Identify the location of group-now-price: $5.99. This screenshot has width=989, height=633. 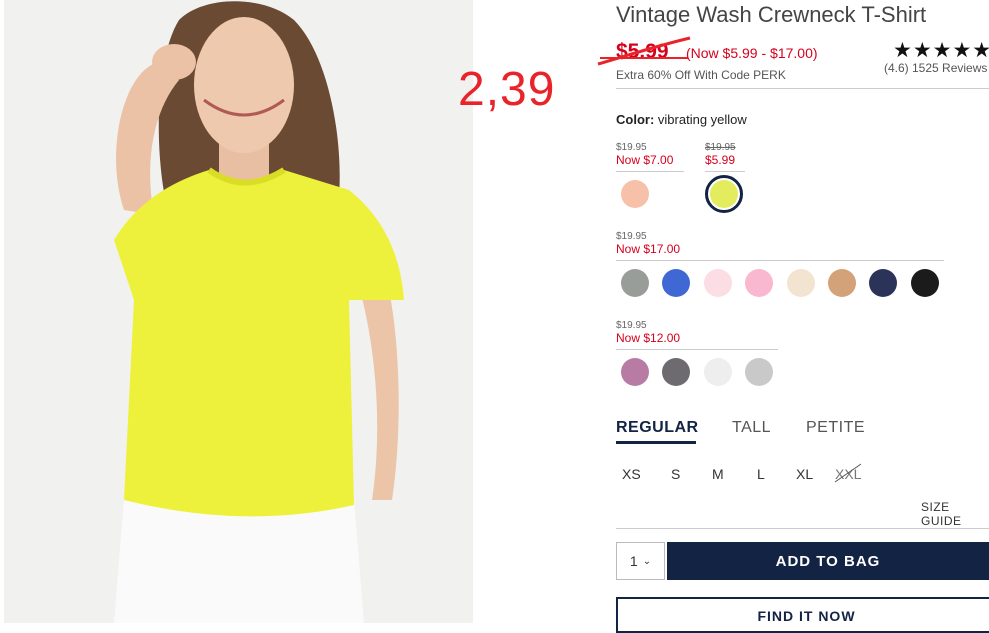
(720, 160).